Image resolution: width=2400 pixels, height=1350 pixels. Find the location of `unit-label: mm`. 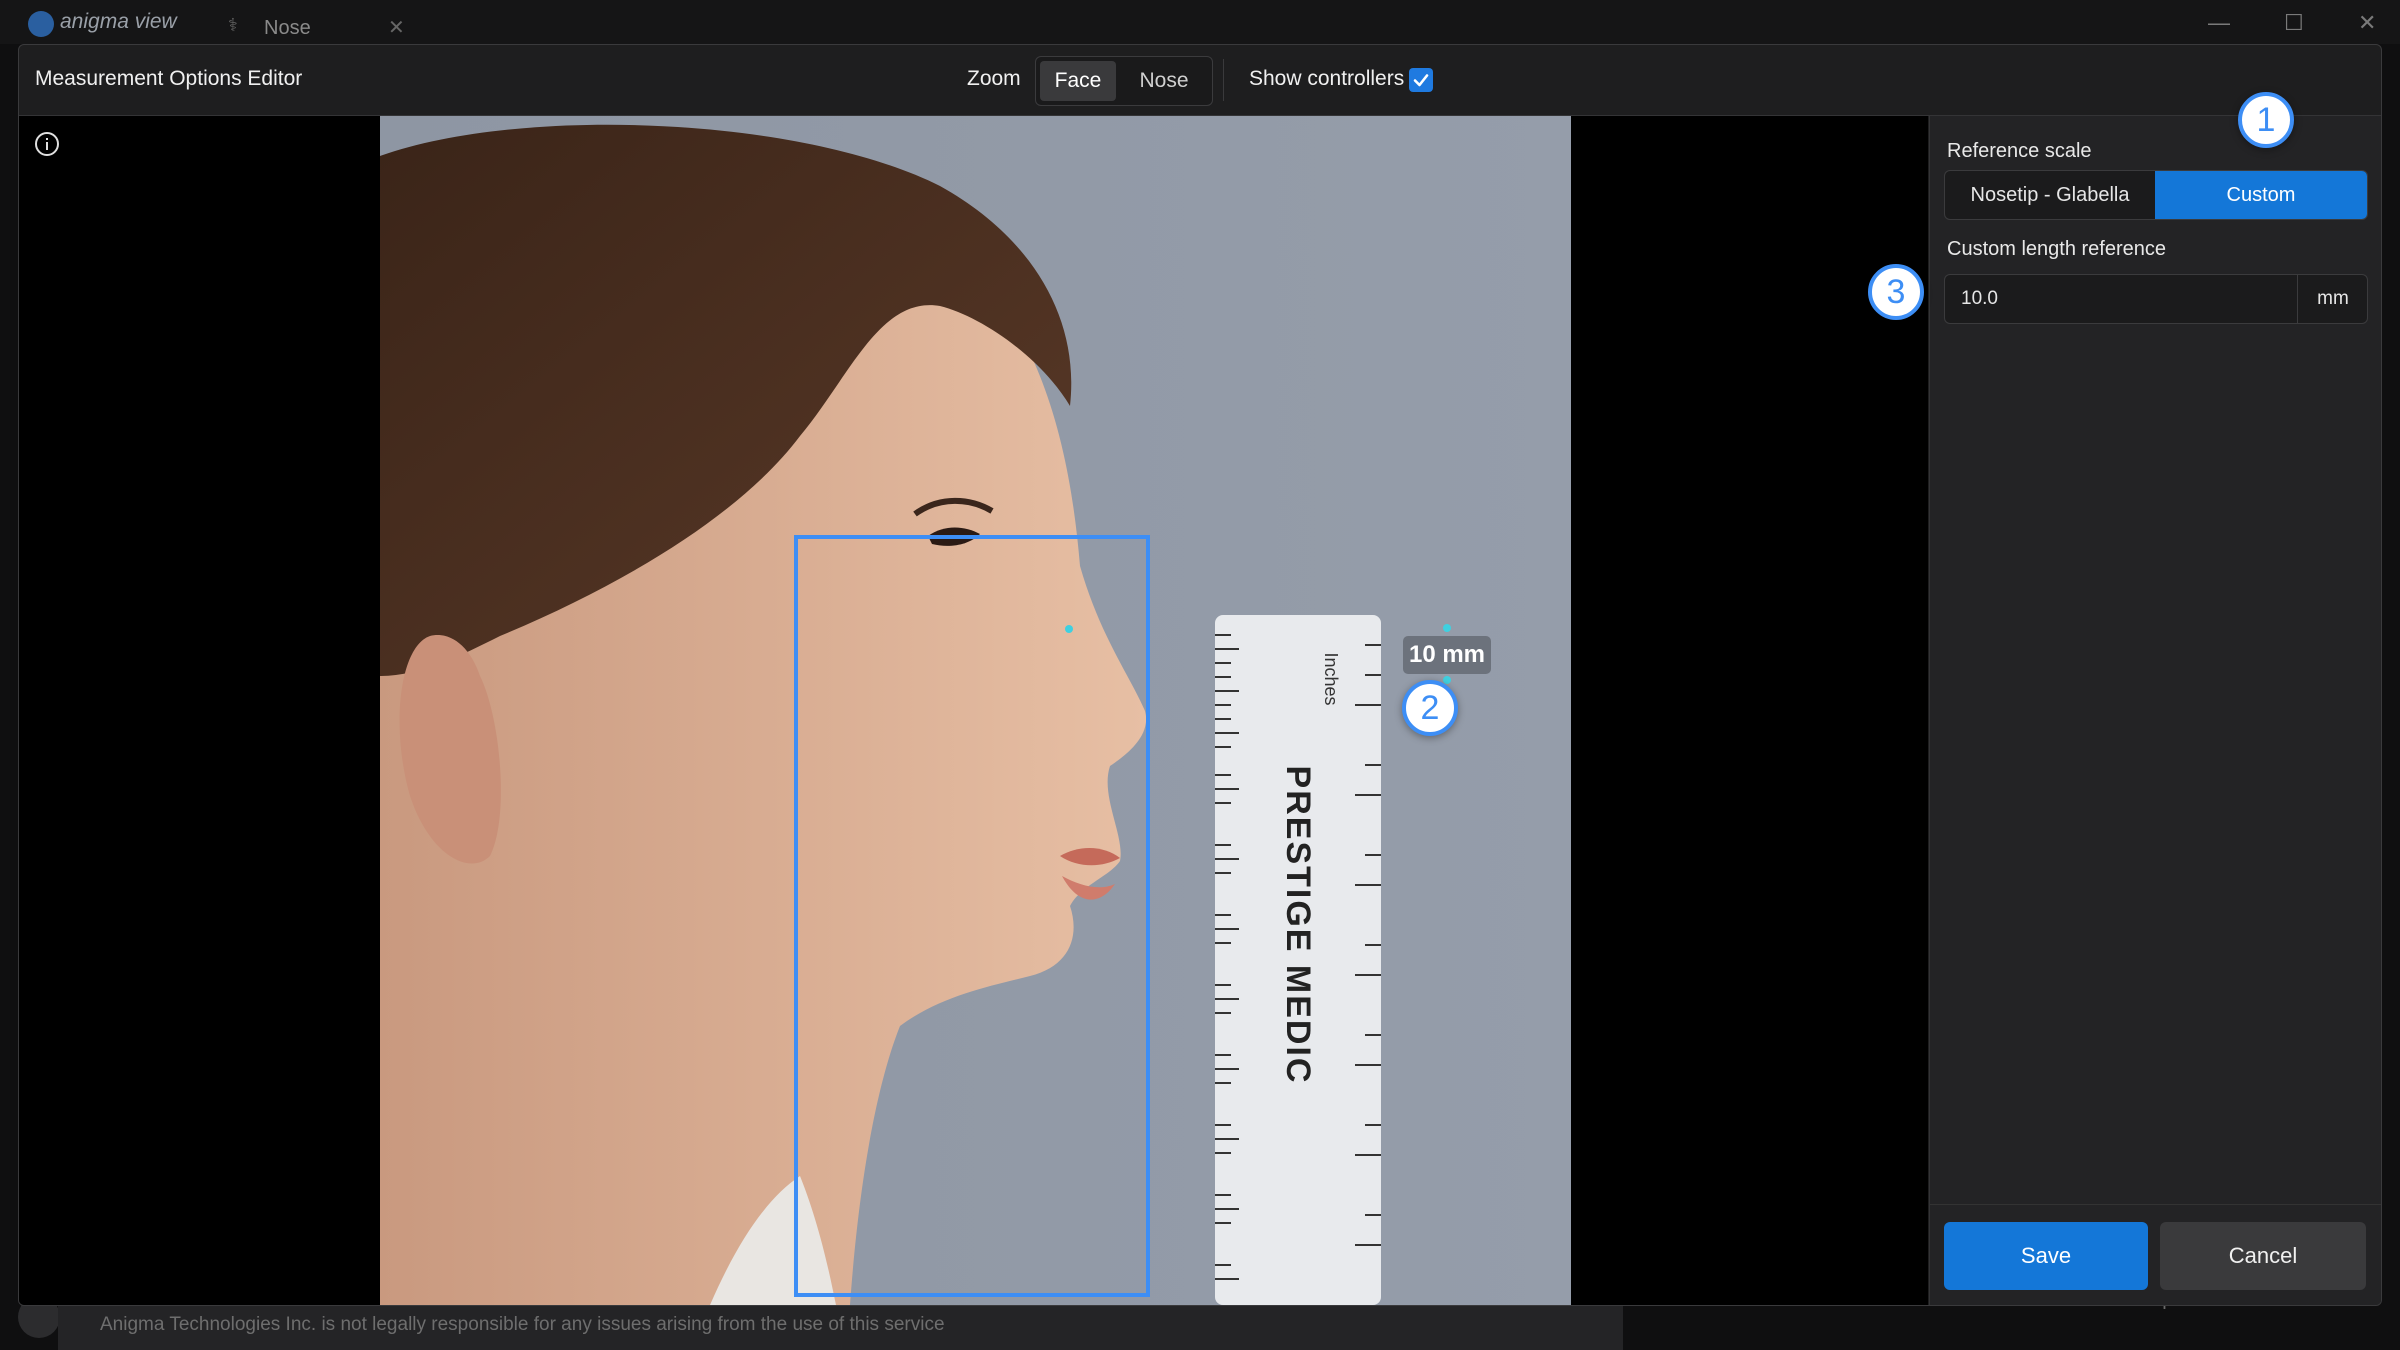

unit-label: mm is located at coordinates (2332, 299).